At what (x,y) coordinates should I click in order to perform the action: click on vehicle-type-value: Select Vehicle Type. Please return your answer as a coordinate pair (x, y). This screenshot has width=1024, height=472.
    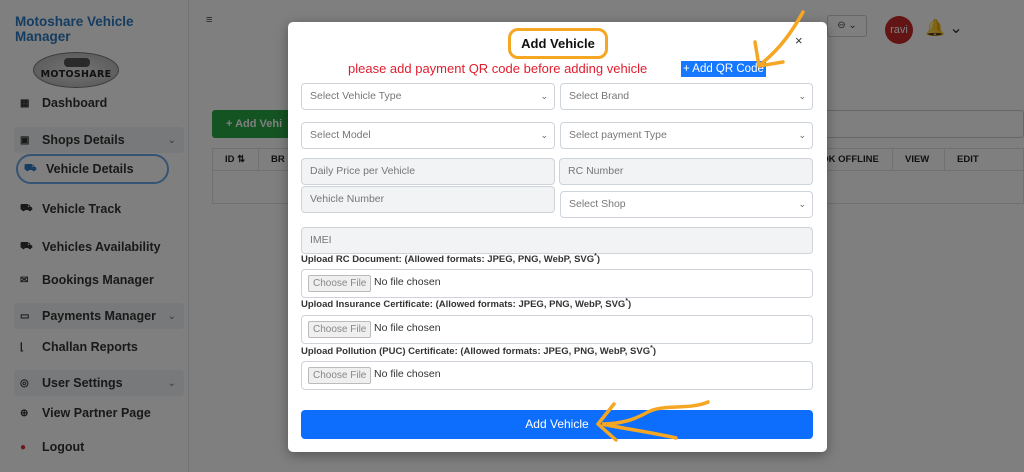
    Looking at the image, I should click on (356, 96).